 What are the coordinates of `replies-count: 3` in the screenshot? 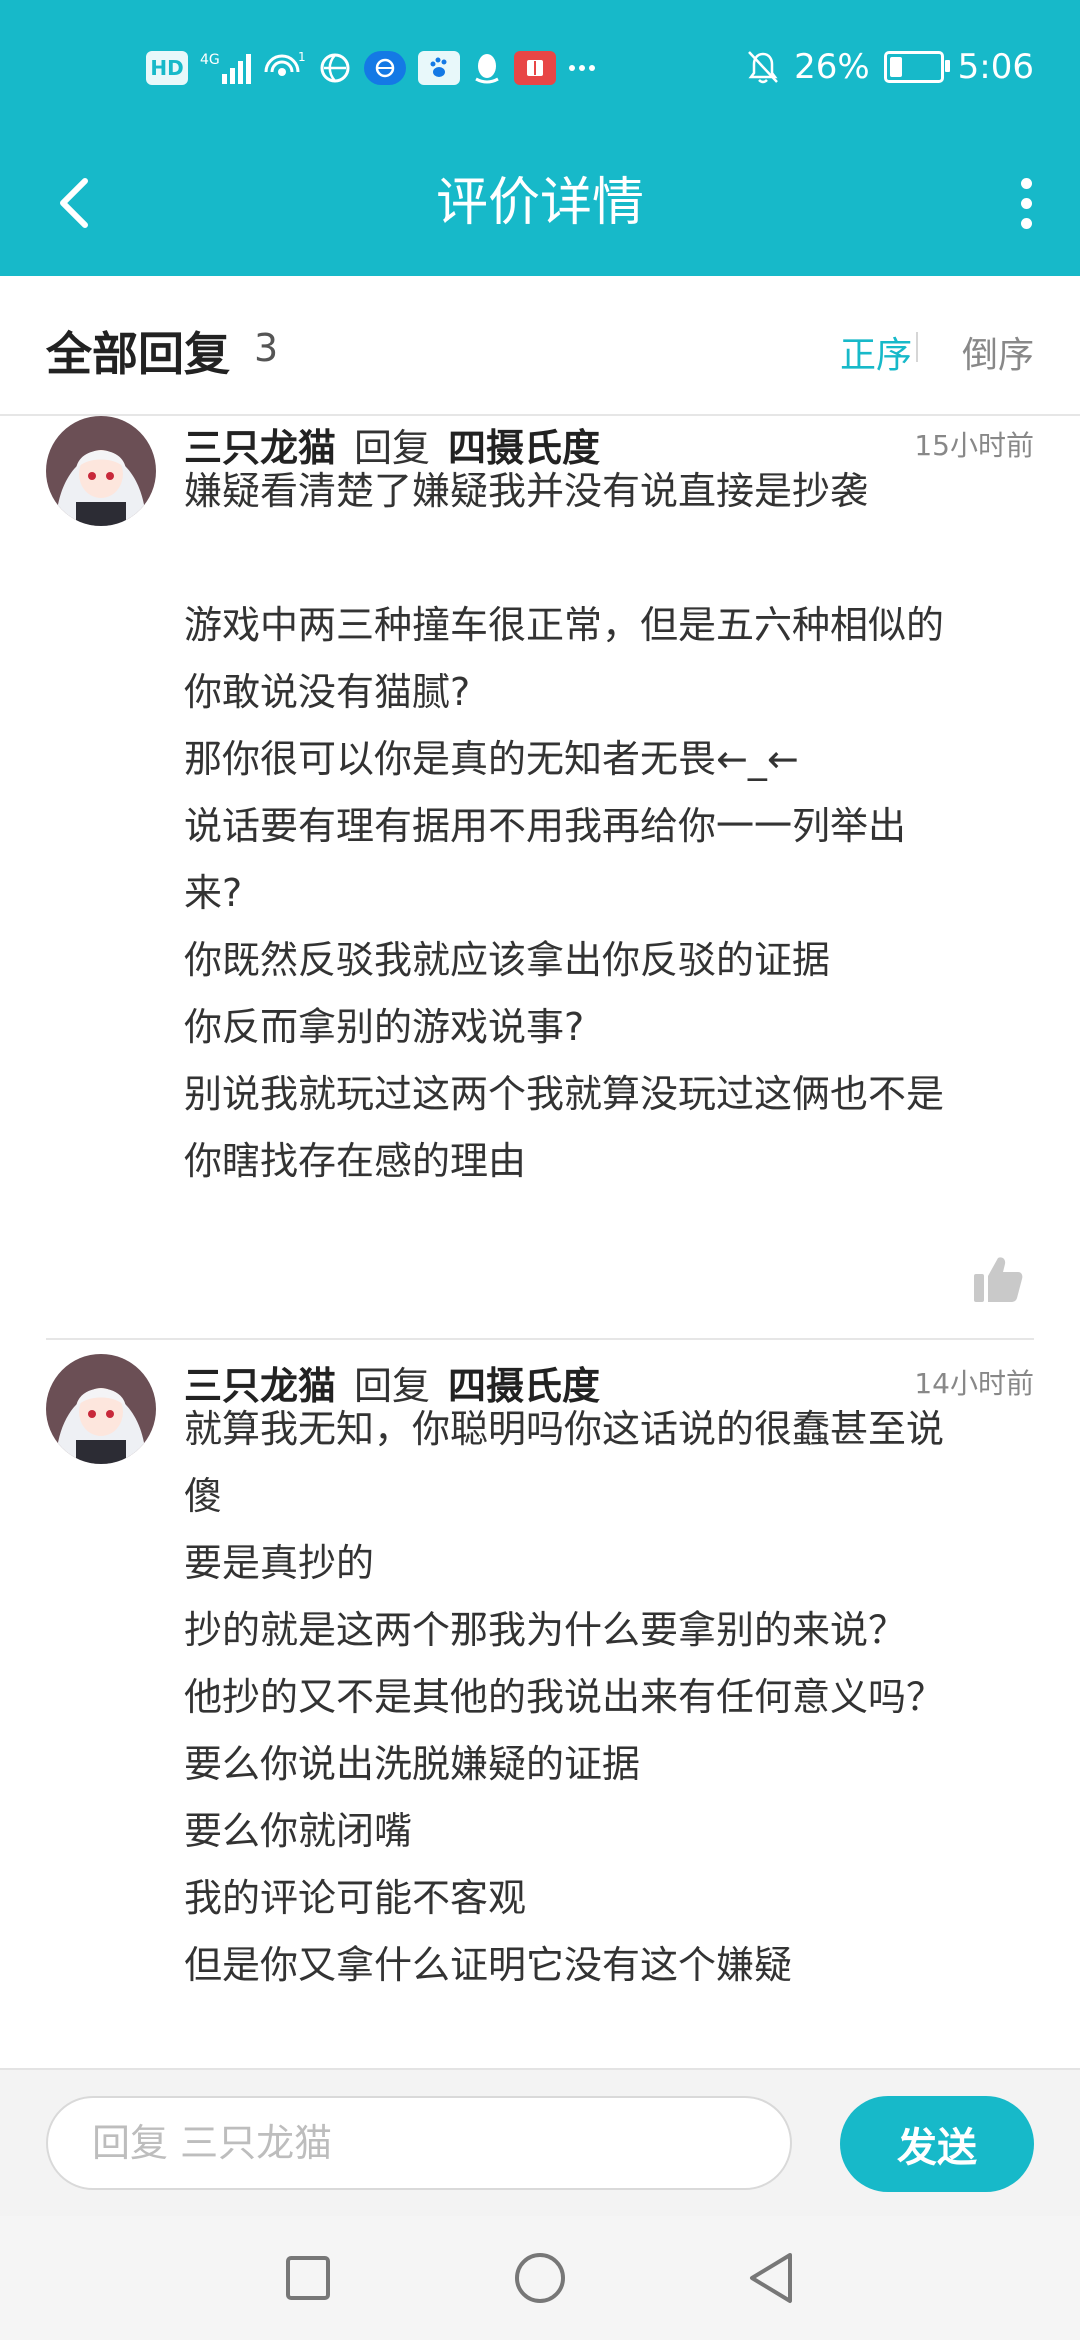 It's located at (266, 348).